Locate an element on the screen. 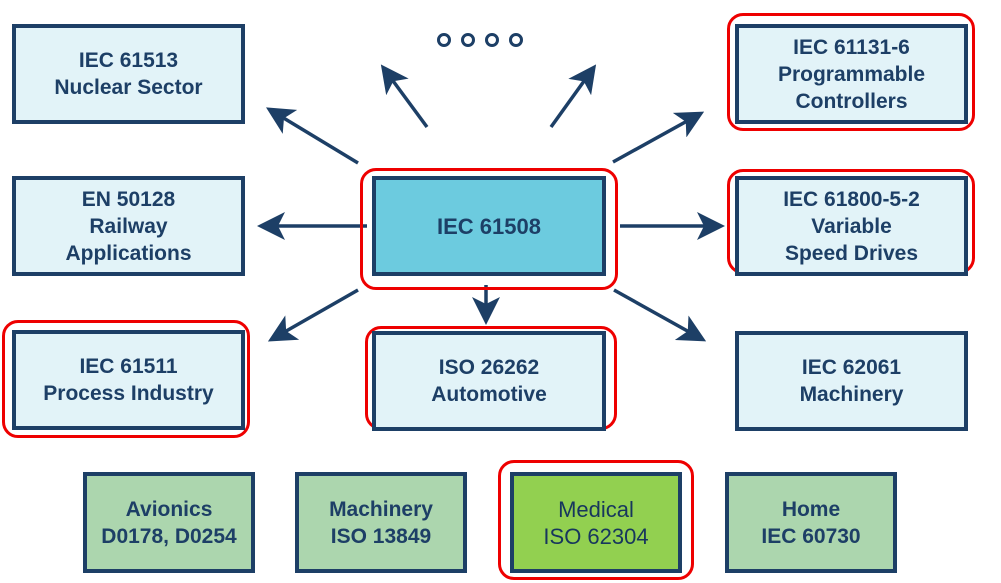 The image size is (1001, 583). standard-box-programmable: IEC 61131-6 Programmable Controllers is located at coordinates (851, 74).